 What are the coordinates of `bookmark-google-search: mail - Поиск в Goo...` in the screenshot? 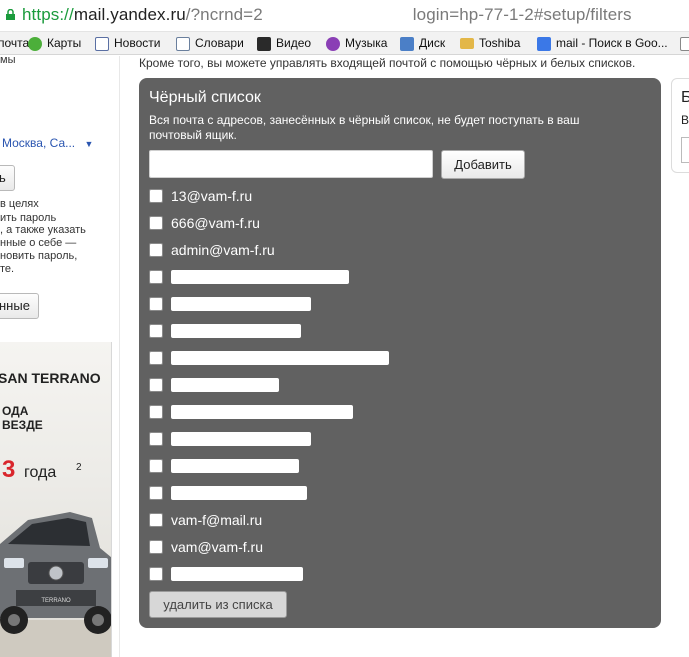 It's located at (602, 43).